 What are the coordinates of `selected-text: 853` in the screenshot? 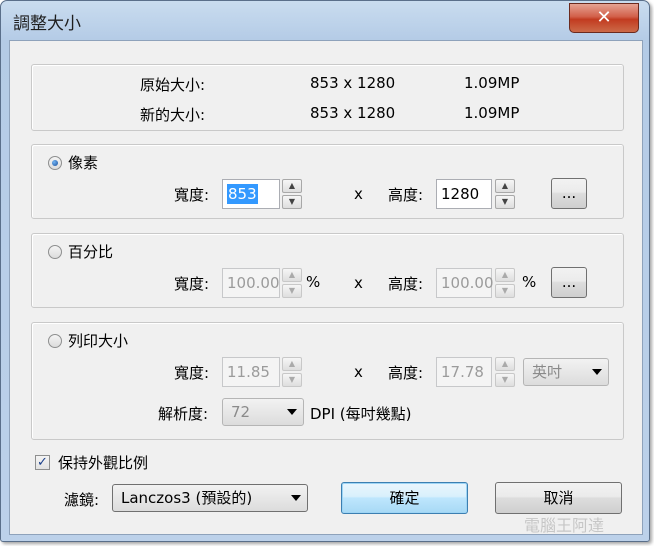 It's located at (242, 194).